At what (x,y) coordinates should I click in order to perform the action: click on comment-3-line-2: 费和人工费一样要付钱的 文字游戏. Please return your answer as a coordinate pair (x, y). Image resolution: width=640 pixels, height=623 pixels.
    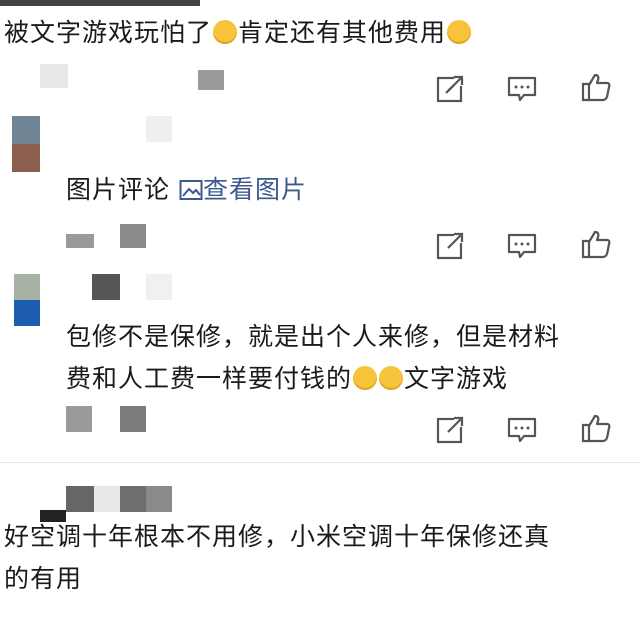
    Looking at the image, I should click on (287, 379).